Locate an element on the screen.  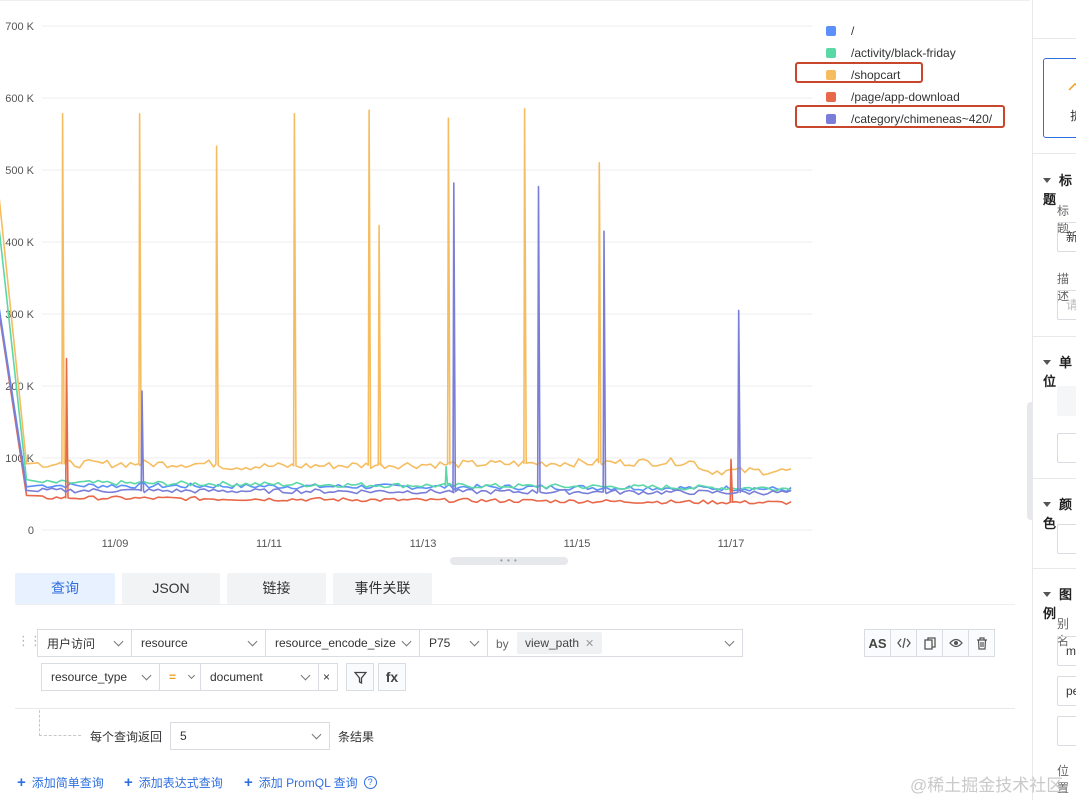
unit-box is located at coordinates (1066, 401).